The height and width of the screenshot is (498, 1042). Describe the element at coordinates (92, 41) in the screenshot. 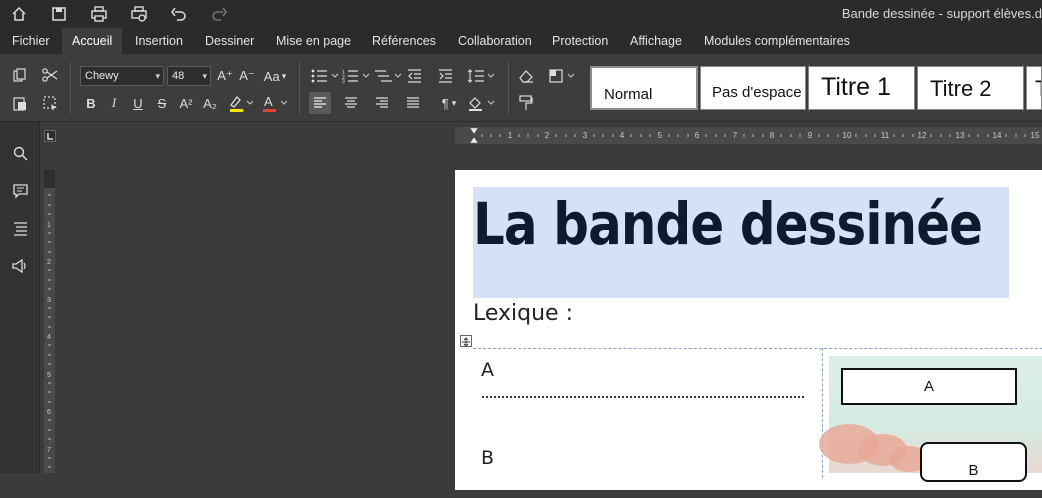

I see `menu-accueil: Accueil` at that location.